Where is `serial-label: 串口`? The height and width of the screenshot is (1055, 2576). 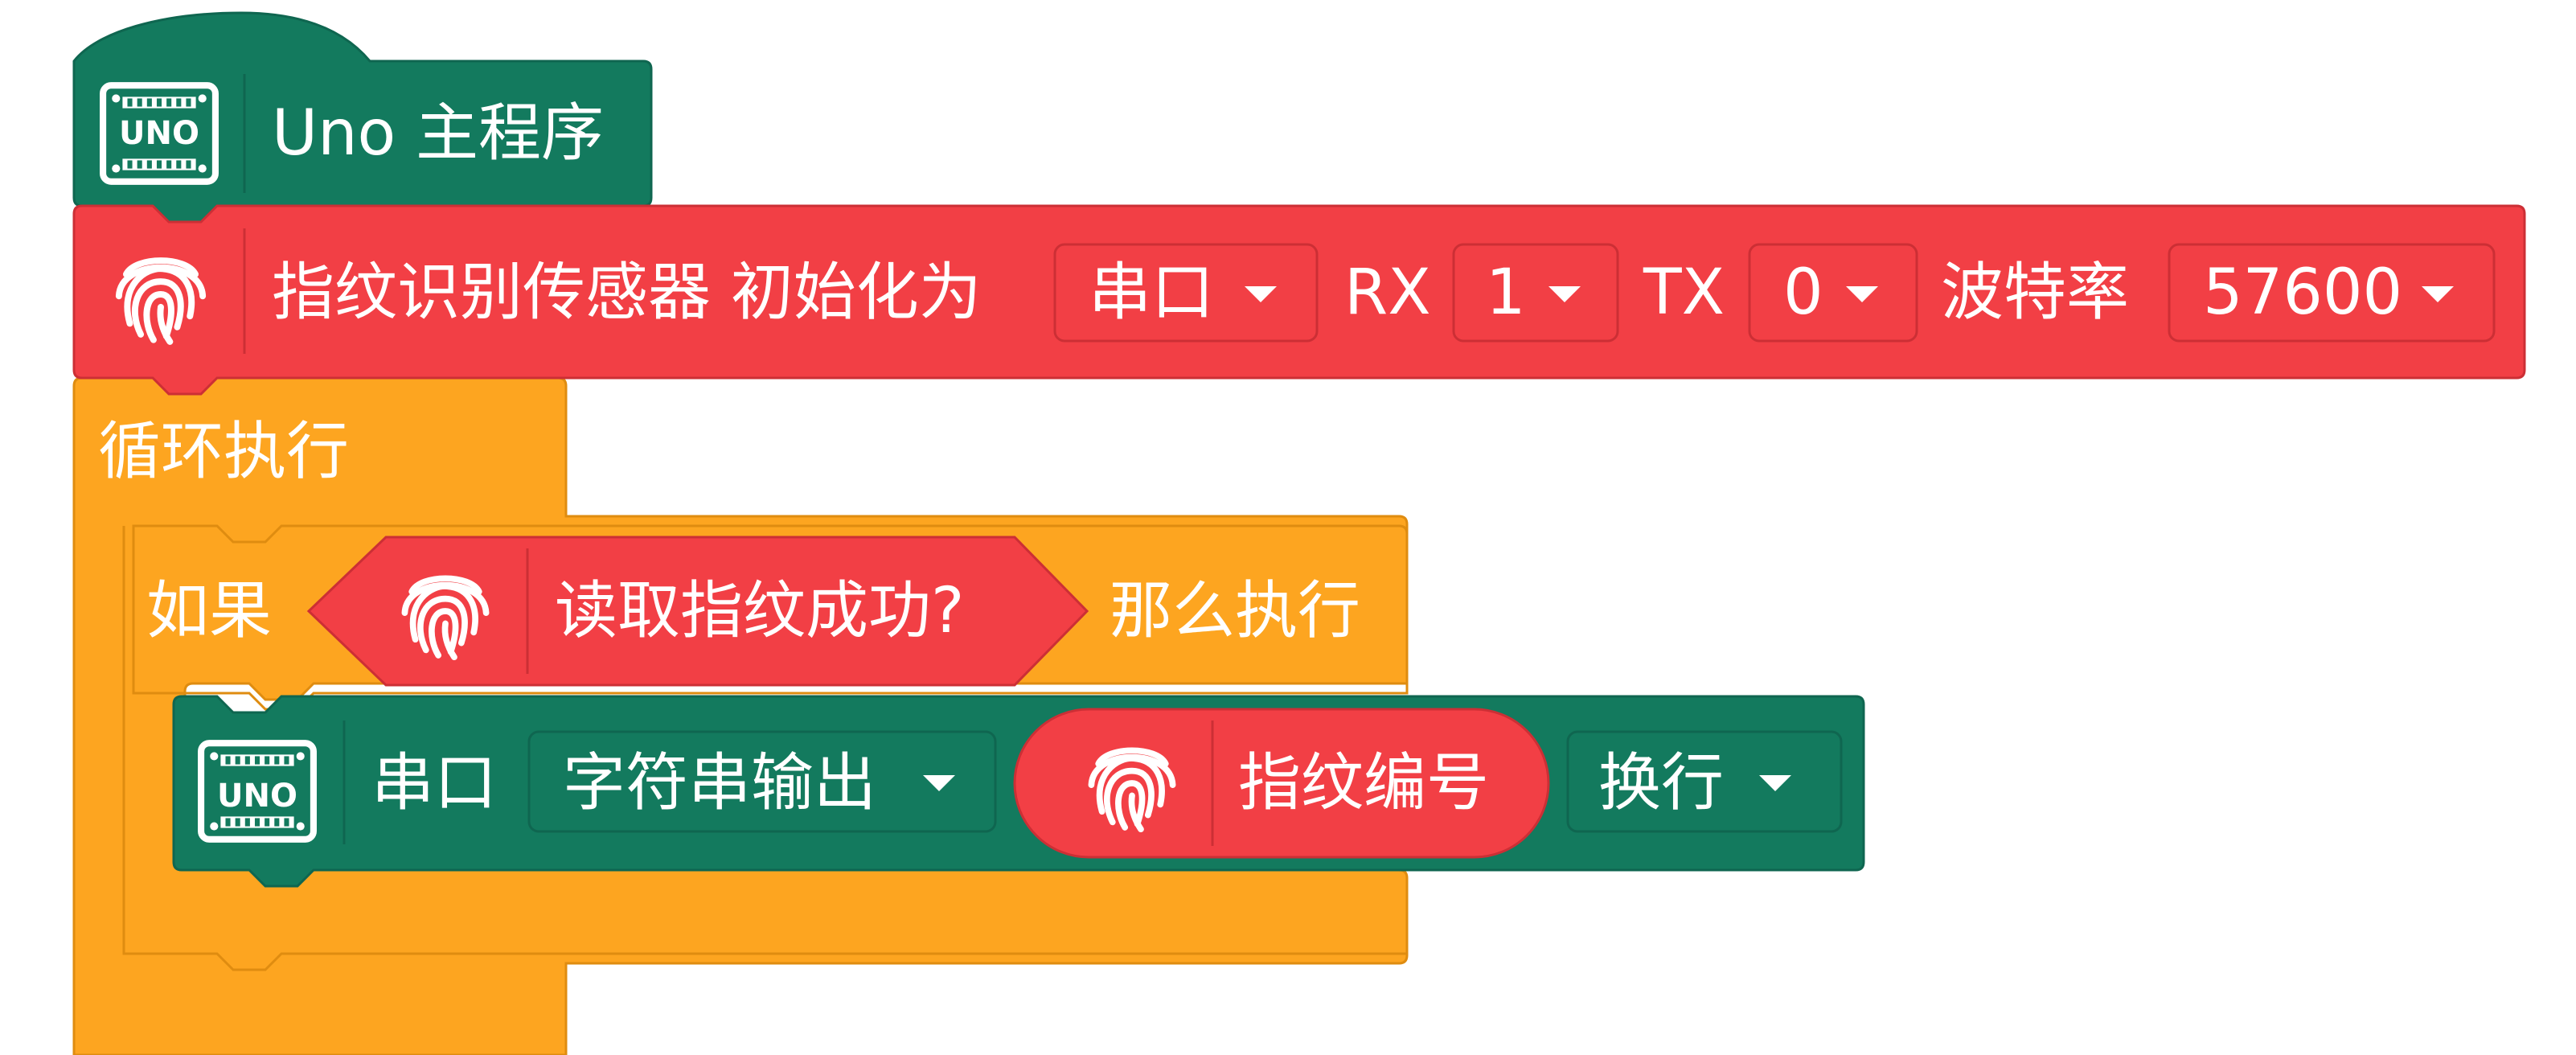
serial-label: 串口 is located at coordinates (434, 783).